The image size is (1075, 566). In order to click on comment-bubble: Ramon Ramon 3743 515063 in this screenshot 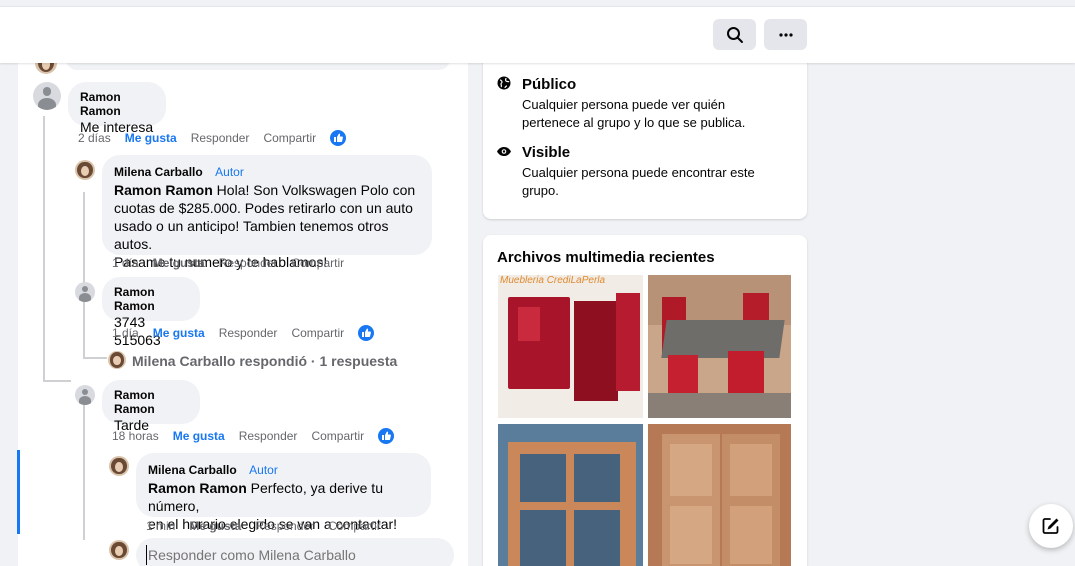, I will do `click(151, 312)`.